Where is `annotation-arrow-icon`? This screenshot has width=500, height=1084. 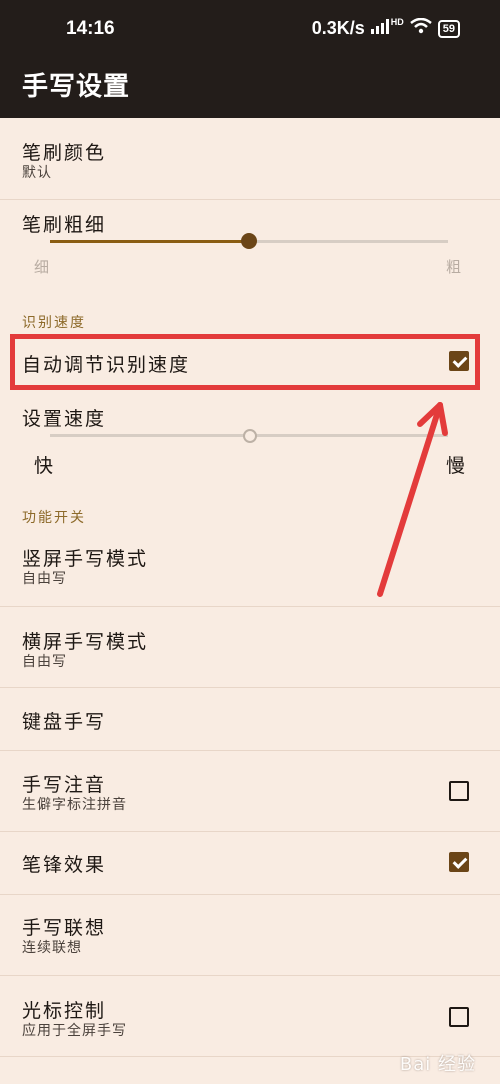 annotation-arrow-icon is located at coordinates (412, 499).